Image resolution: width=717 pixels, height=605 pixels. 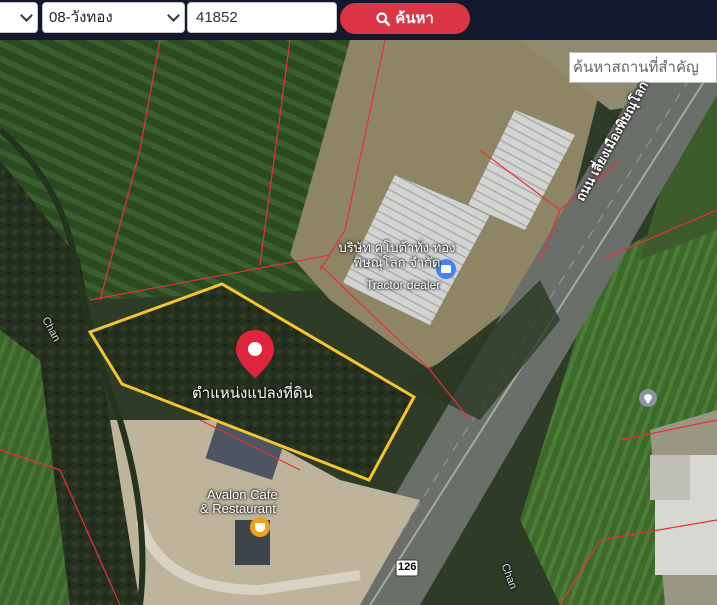 I want to click on district-select: 08-วังทอง, so click(x=113, y=17).